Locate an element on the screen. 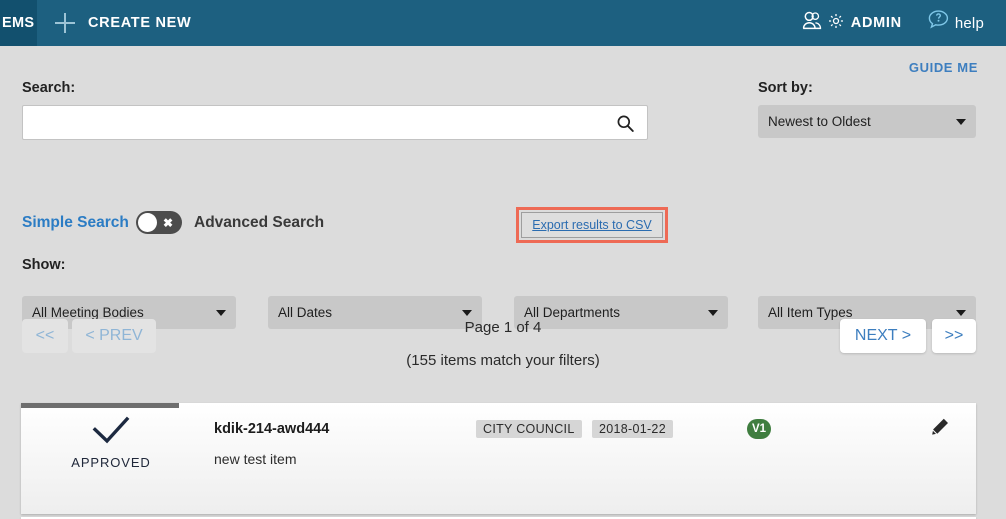 Image resolution: width=1006 pixels, height=519 pixels. guide-me-link: GUIDE ME is located at coordinates (943, 67).